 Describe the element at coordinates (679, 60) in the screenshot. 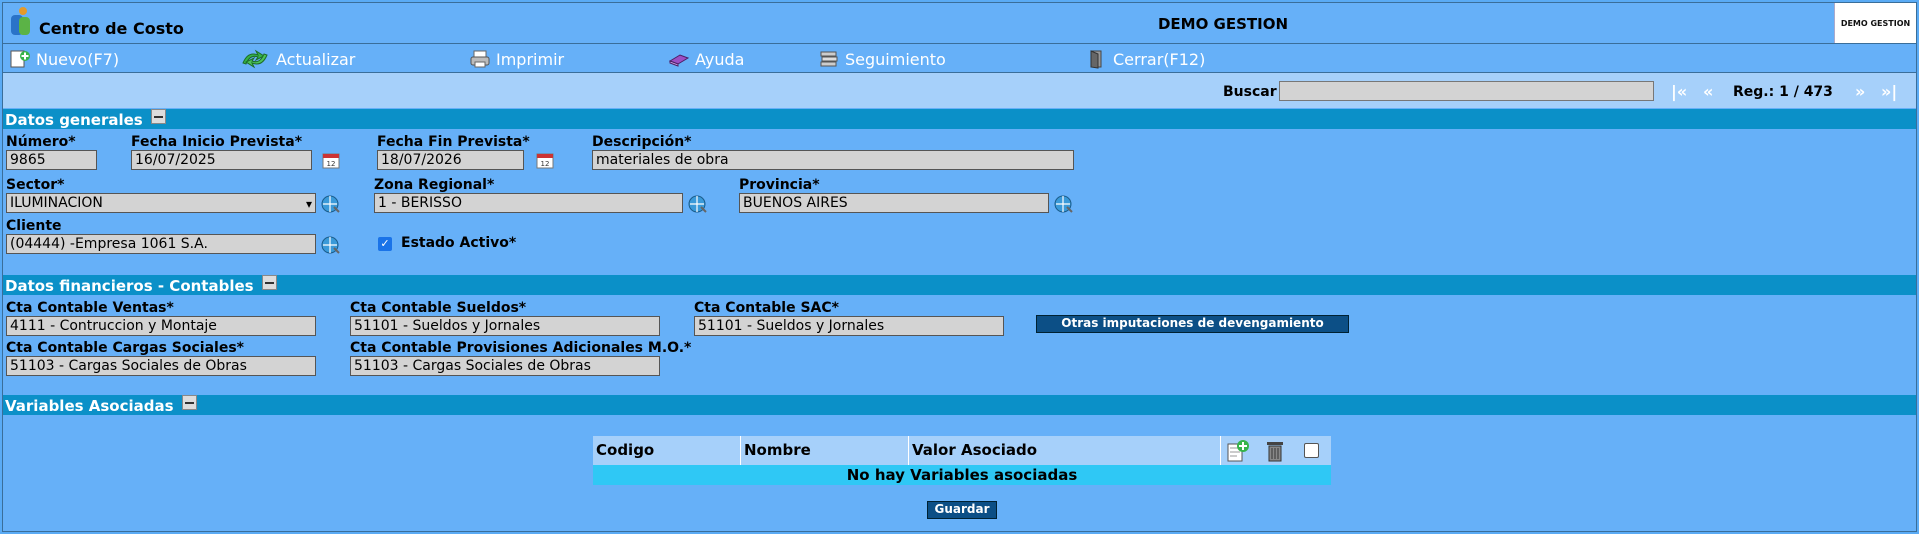

I see `help-book-icon` at that location.